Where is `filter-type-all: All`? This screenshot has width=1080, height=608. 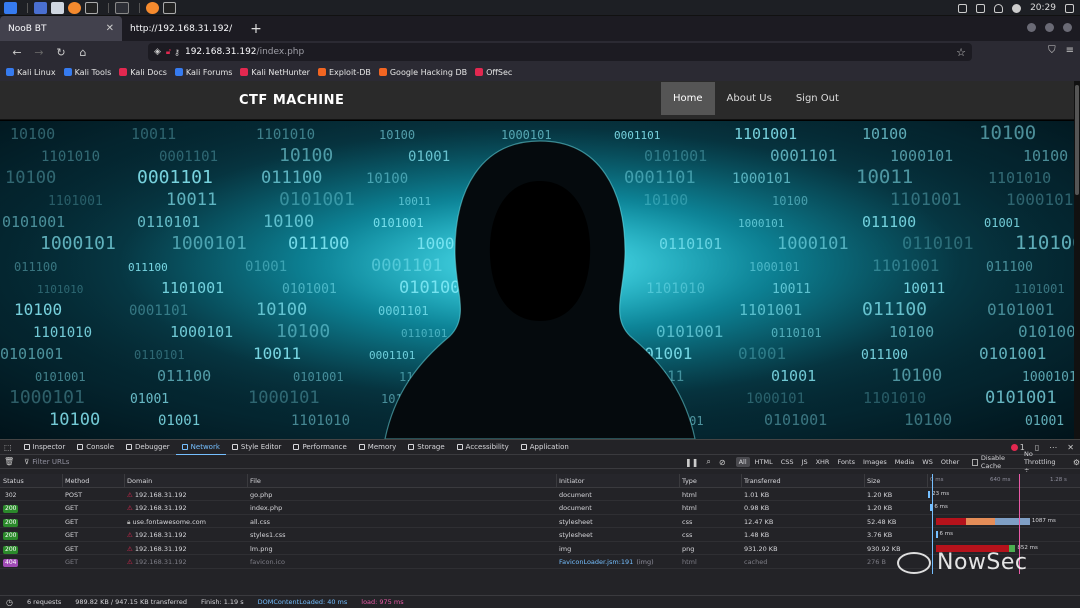 filter-type-all: All is located at coordinates (742, 462).